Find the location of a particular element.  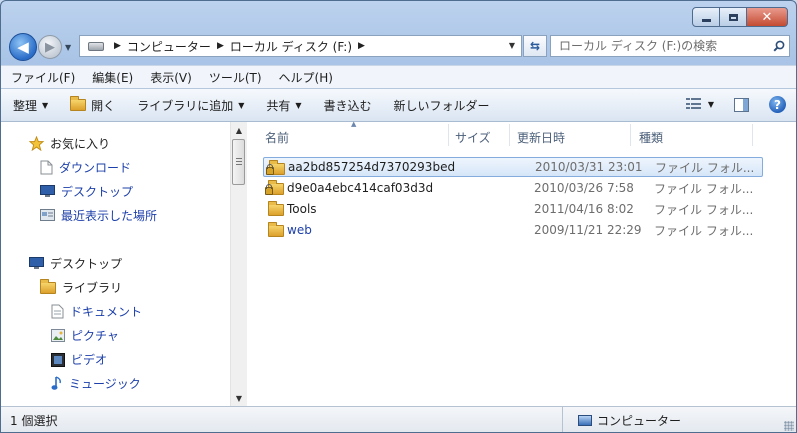

sidebar-item-recent-places: 最近表示した場所 is located at coordinates (98, 215).